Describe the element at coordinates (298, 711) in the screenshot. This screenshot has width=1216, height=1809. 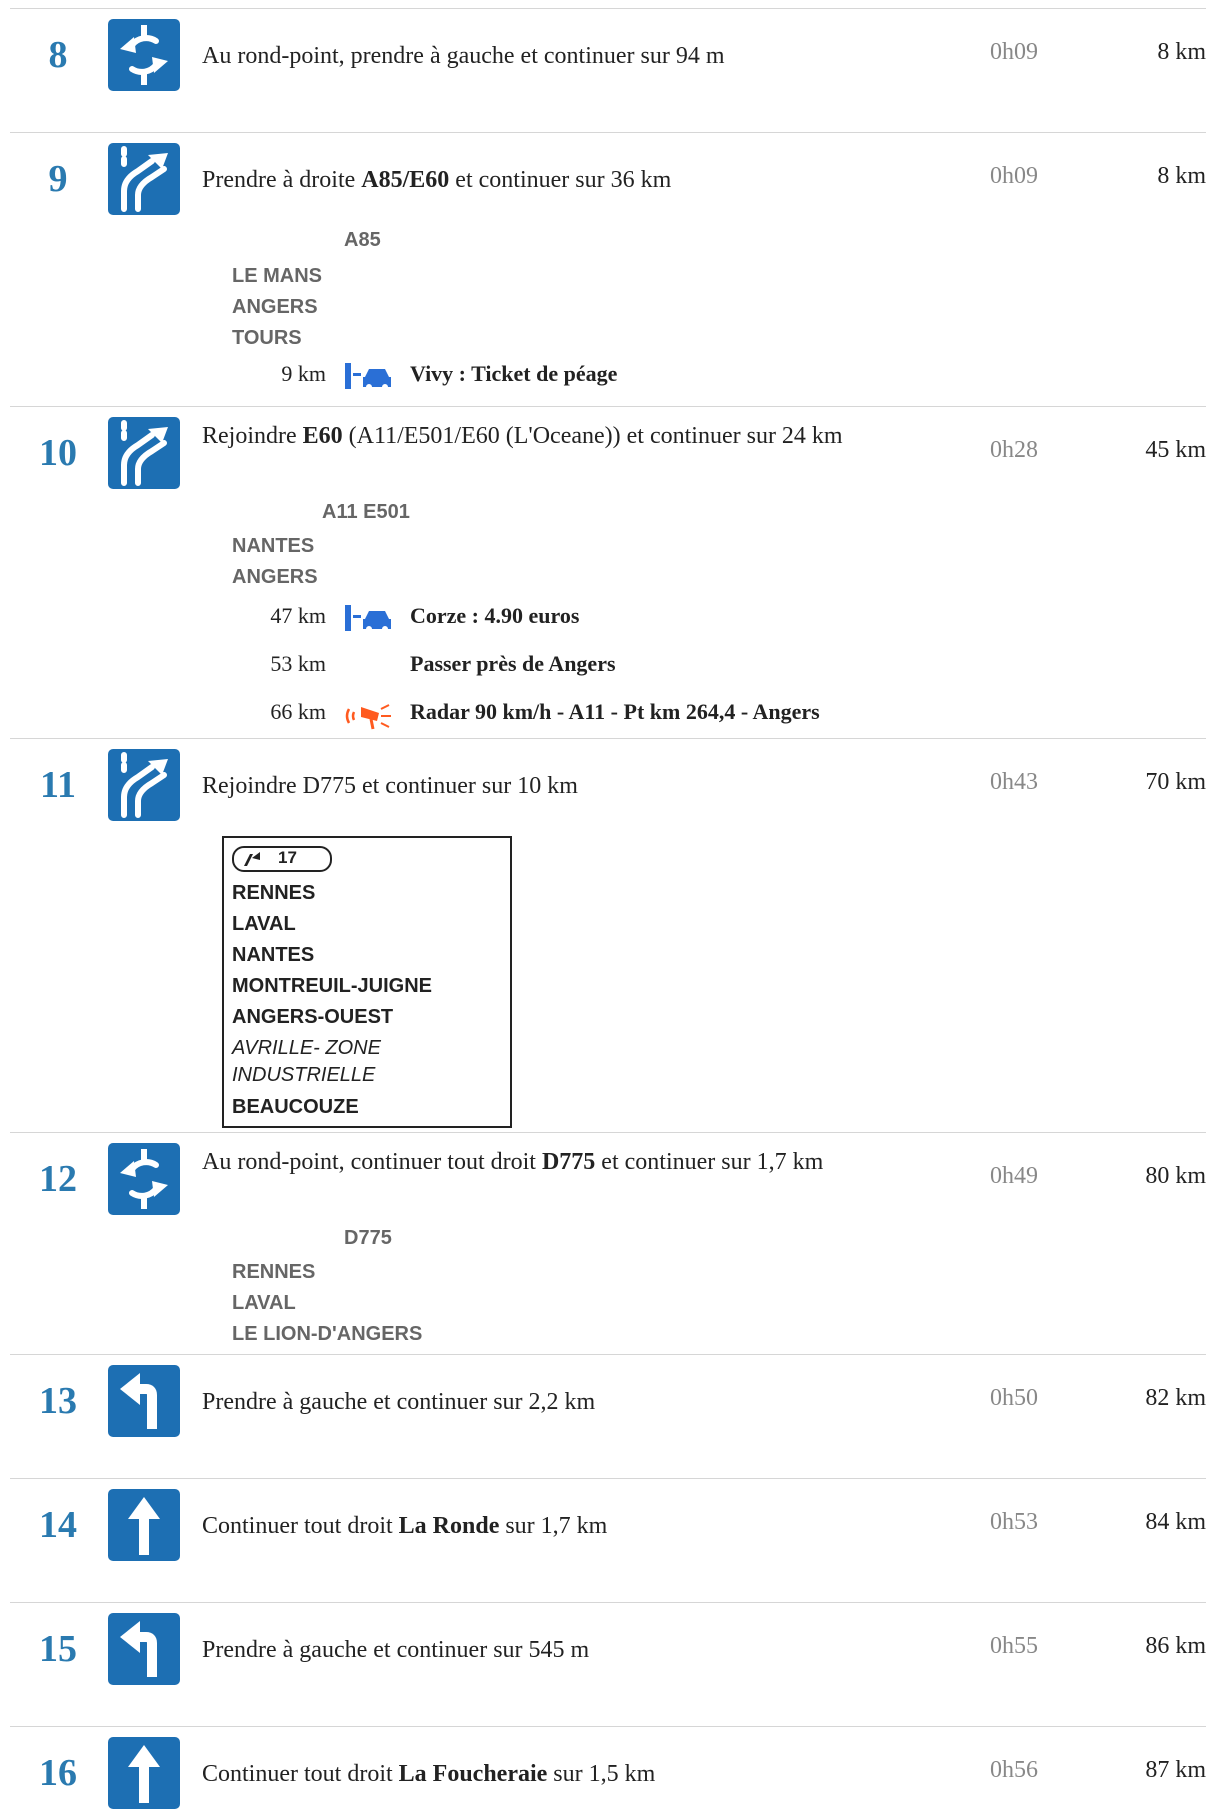
I see `waypoint-km: 66 km` at that location.